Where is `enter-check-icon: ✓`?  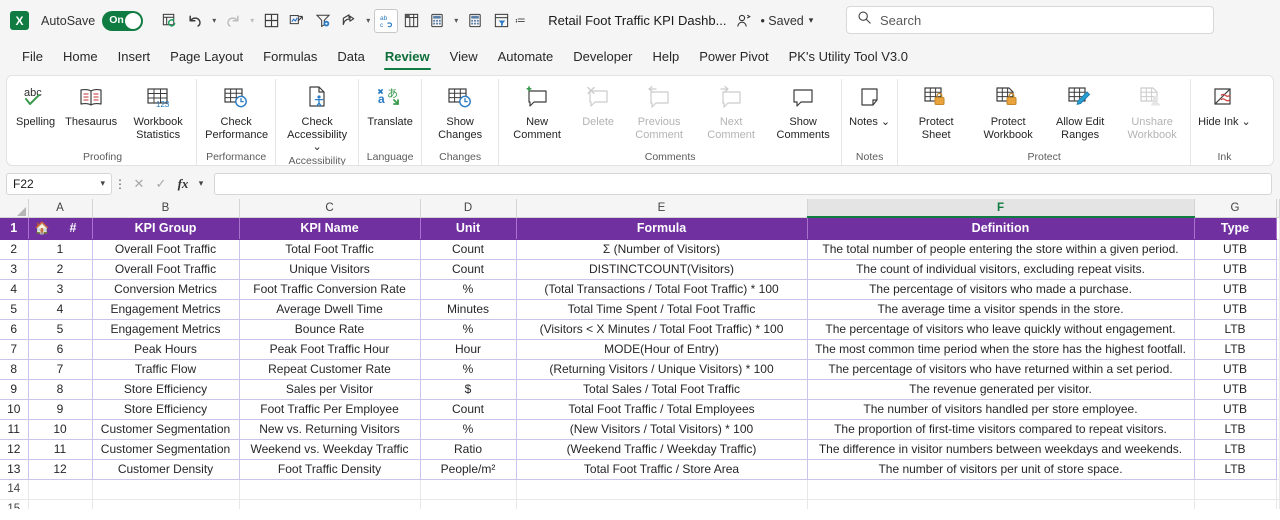 enter-check-icon: ✓ is located at coordinates (161, 184).